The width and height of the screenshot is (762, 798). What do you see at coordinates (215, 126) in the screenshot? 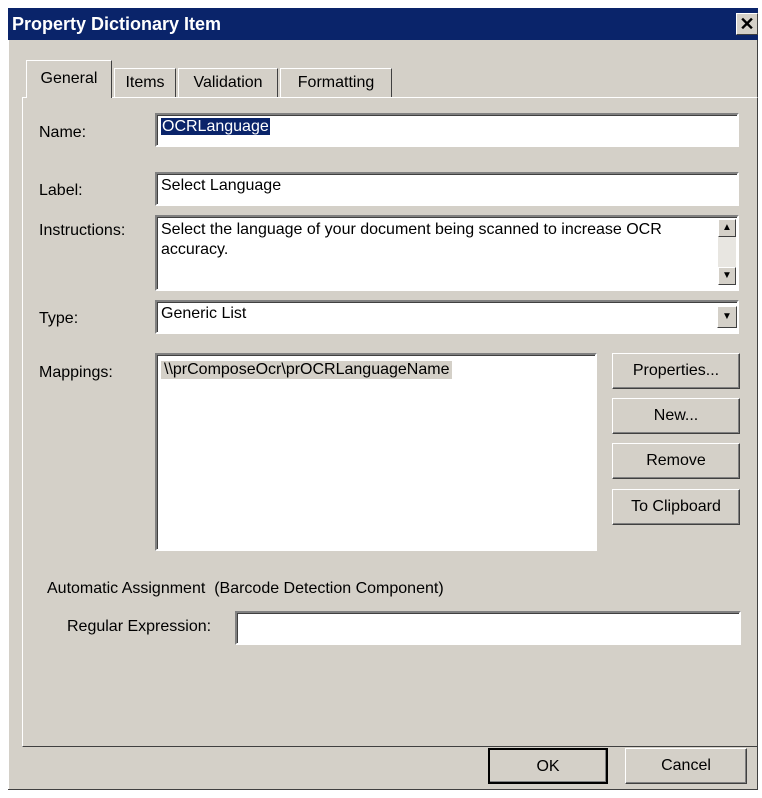
I see `name-field-value: OCRLanguage` at bounding box center [215, 126].